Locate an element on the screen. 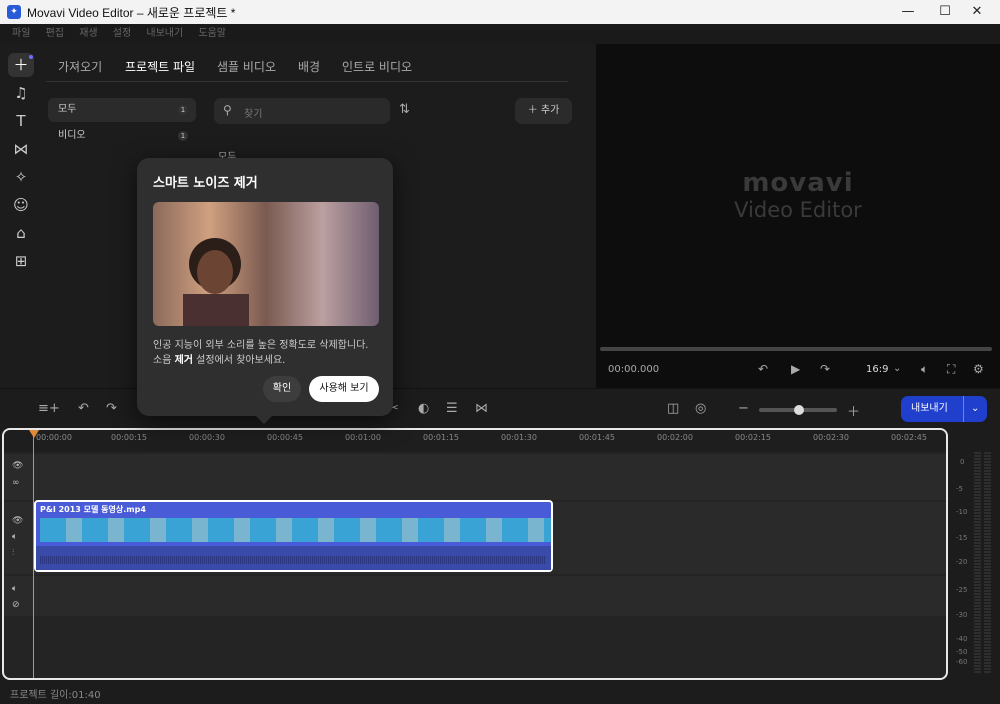 This screenshot has height=704, width=1000. tab-intro-videos: 인트로 비디오 is located at coordinates (377, 66).